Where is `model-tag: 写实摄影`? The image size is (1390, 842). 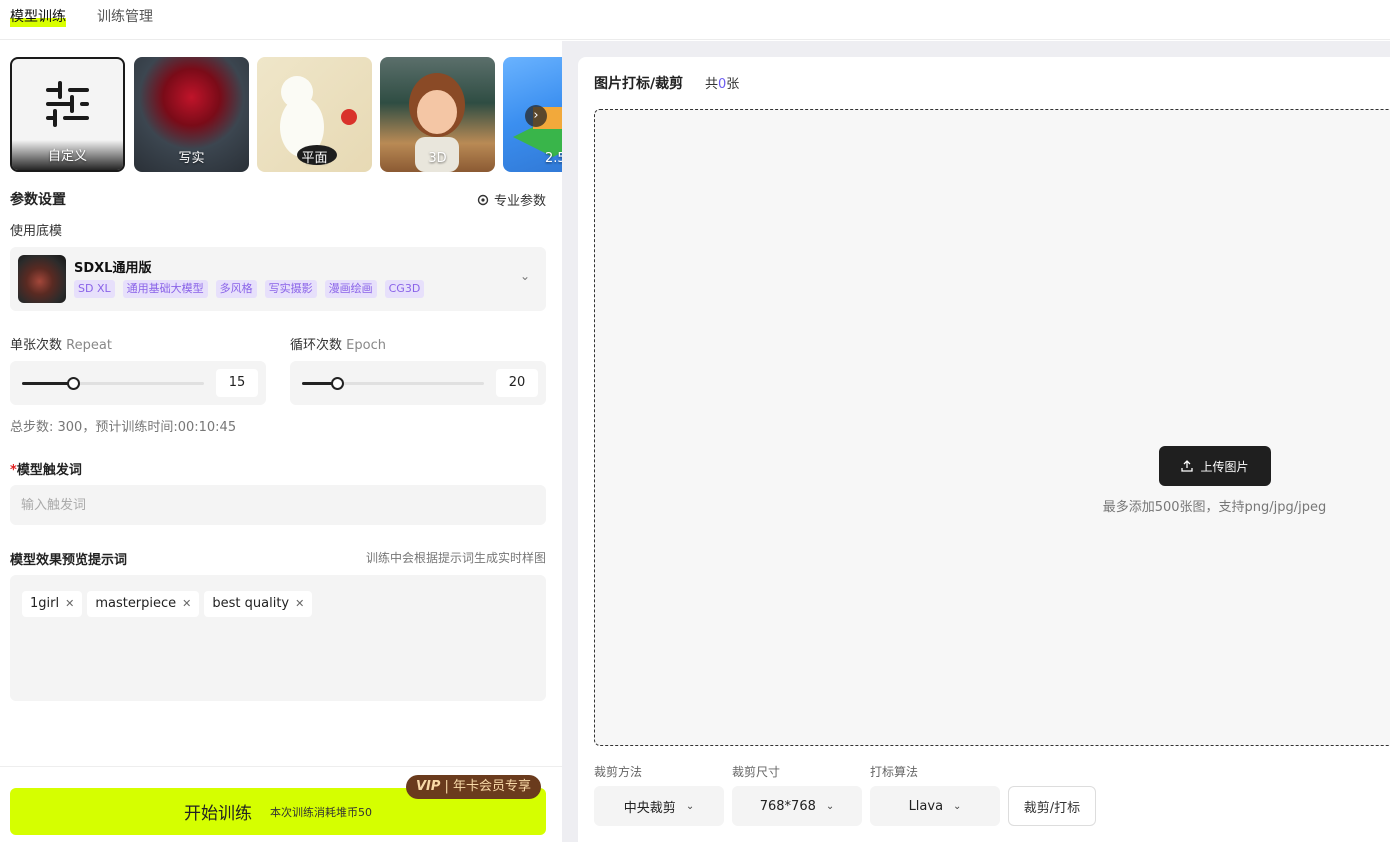 model-tag: 写实摄影 is located at coordinates (290, 289).